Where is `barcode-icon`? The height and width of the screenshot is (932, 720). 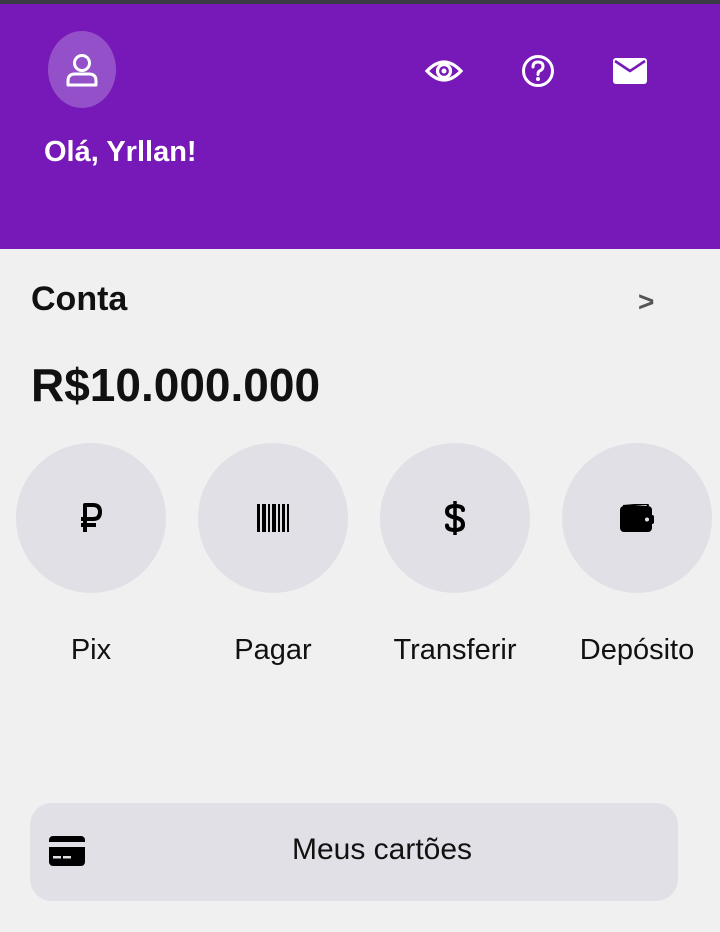
barcode-icon is located at coordinates (273, 518).